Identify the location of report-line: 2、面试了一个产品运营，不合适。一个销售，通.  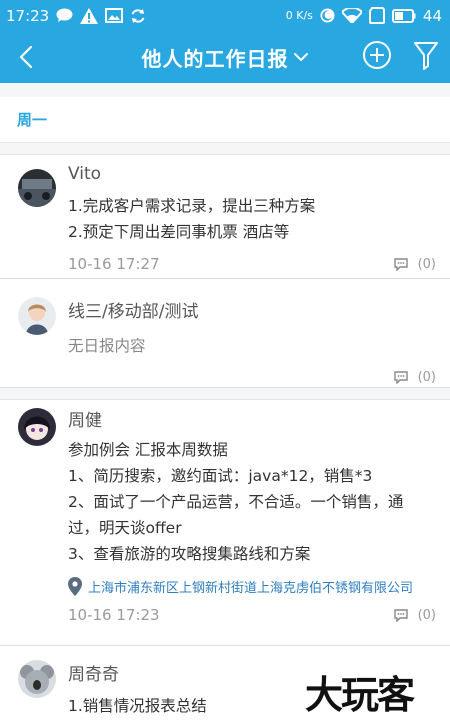
(236, 502).